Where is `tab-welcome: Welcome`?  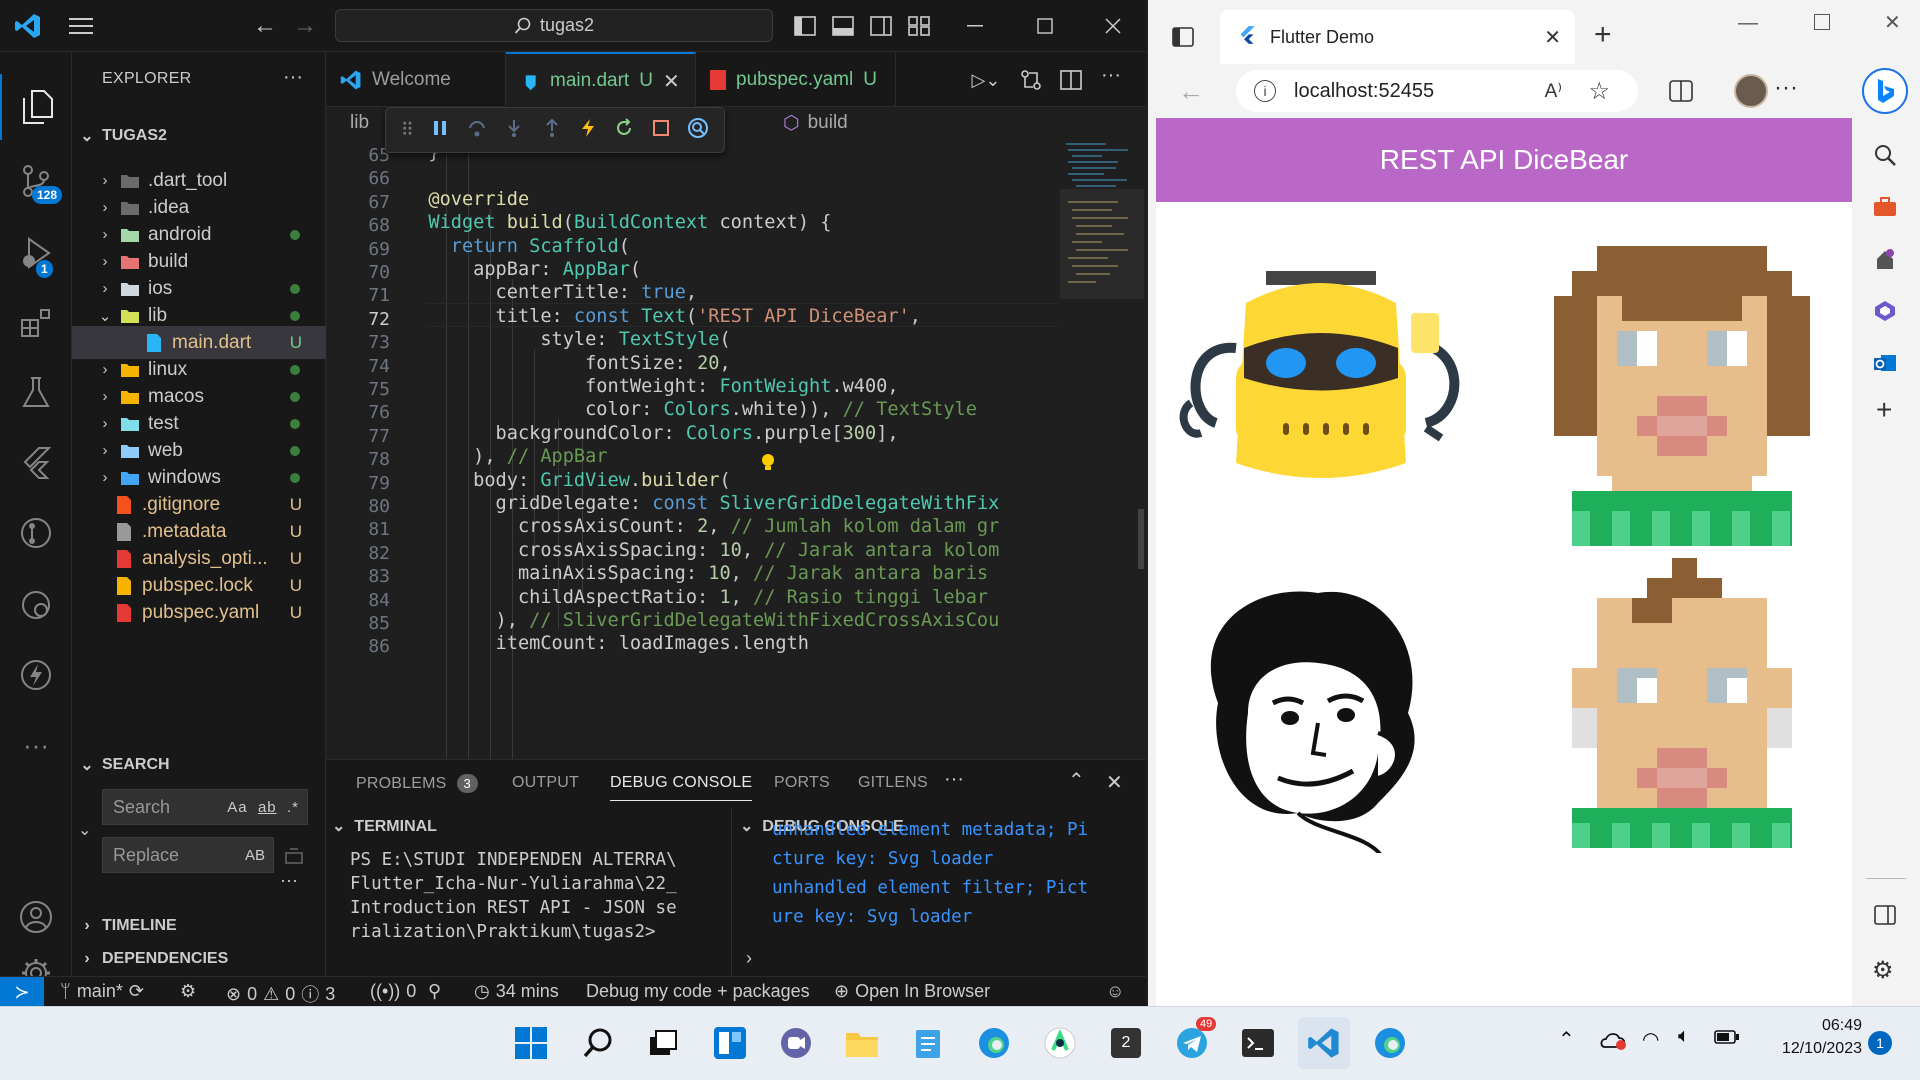 tab-welcome: Welcome is located at coordinates (416, 79).